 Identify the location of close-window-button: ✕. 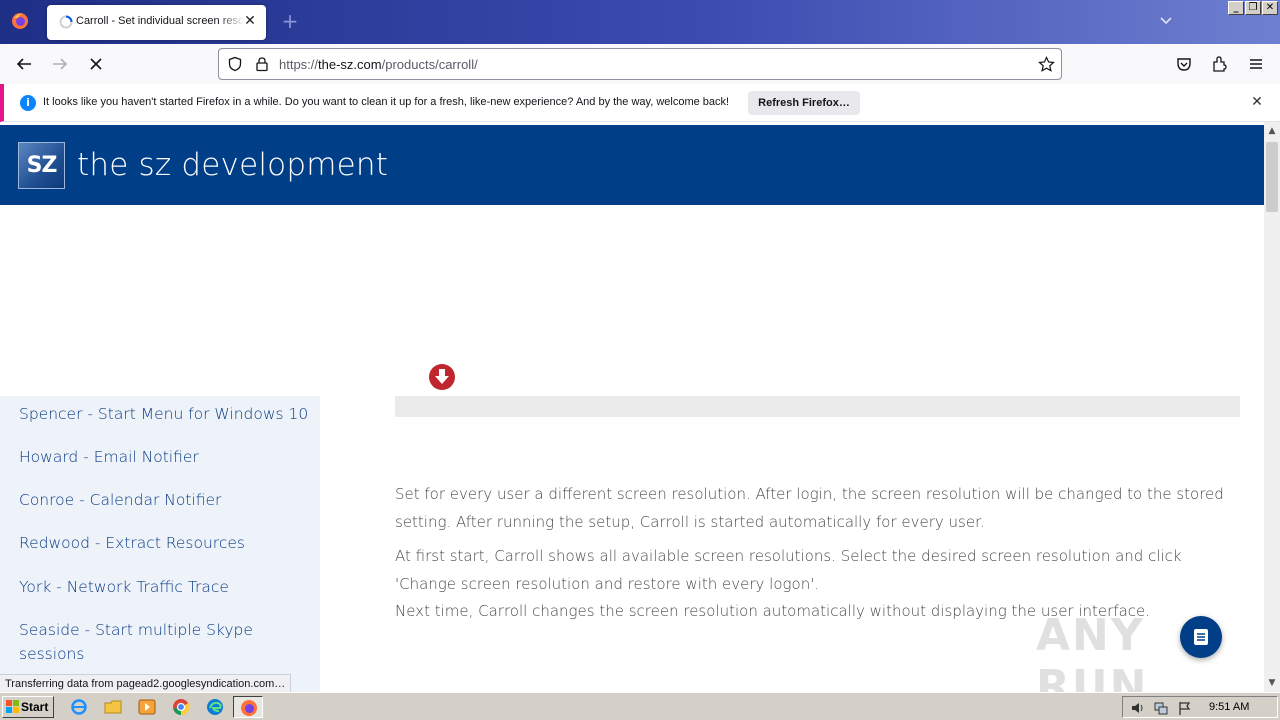
(1270, 8).